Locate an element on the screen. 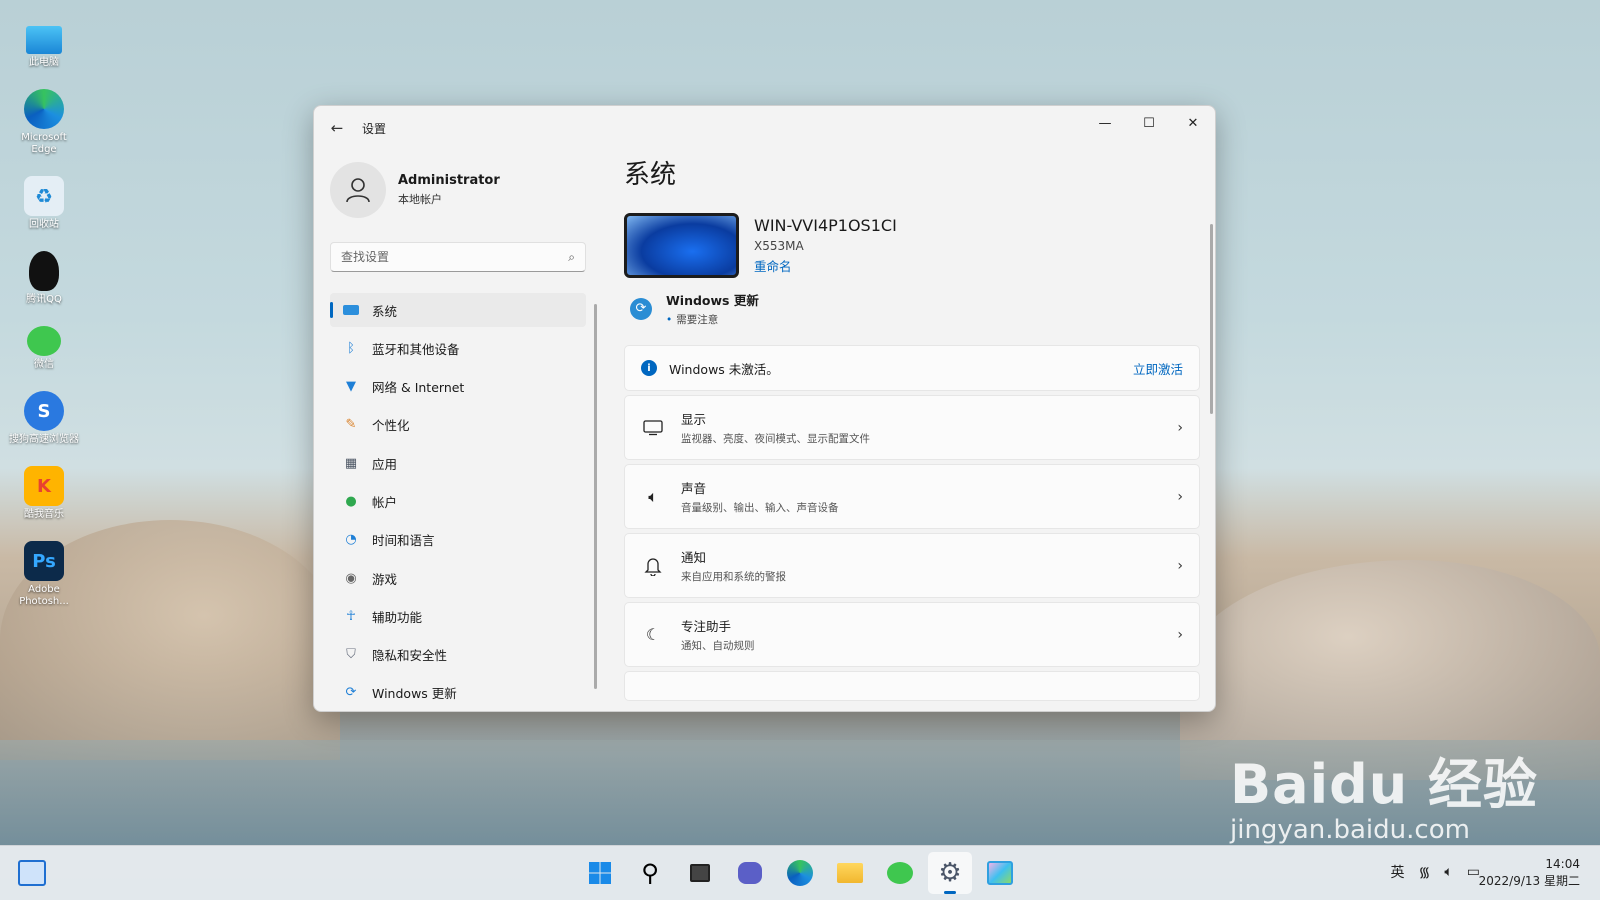 The height and width of the screenshot is (900, 1600). gear-icon: ⚙ is located at coordinates (950, 873).